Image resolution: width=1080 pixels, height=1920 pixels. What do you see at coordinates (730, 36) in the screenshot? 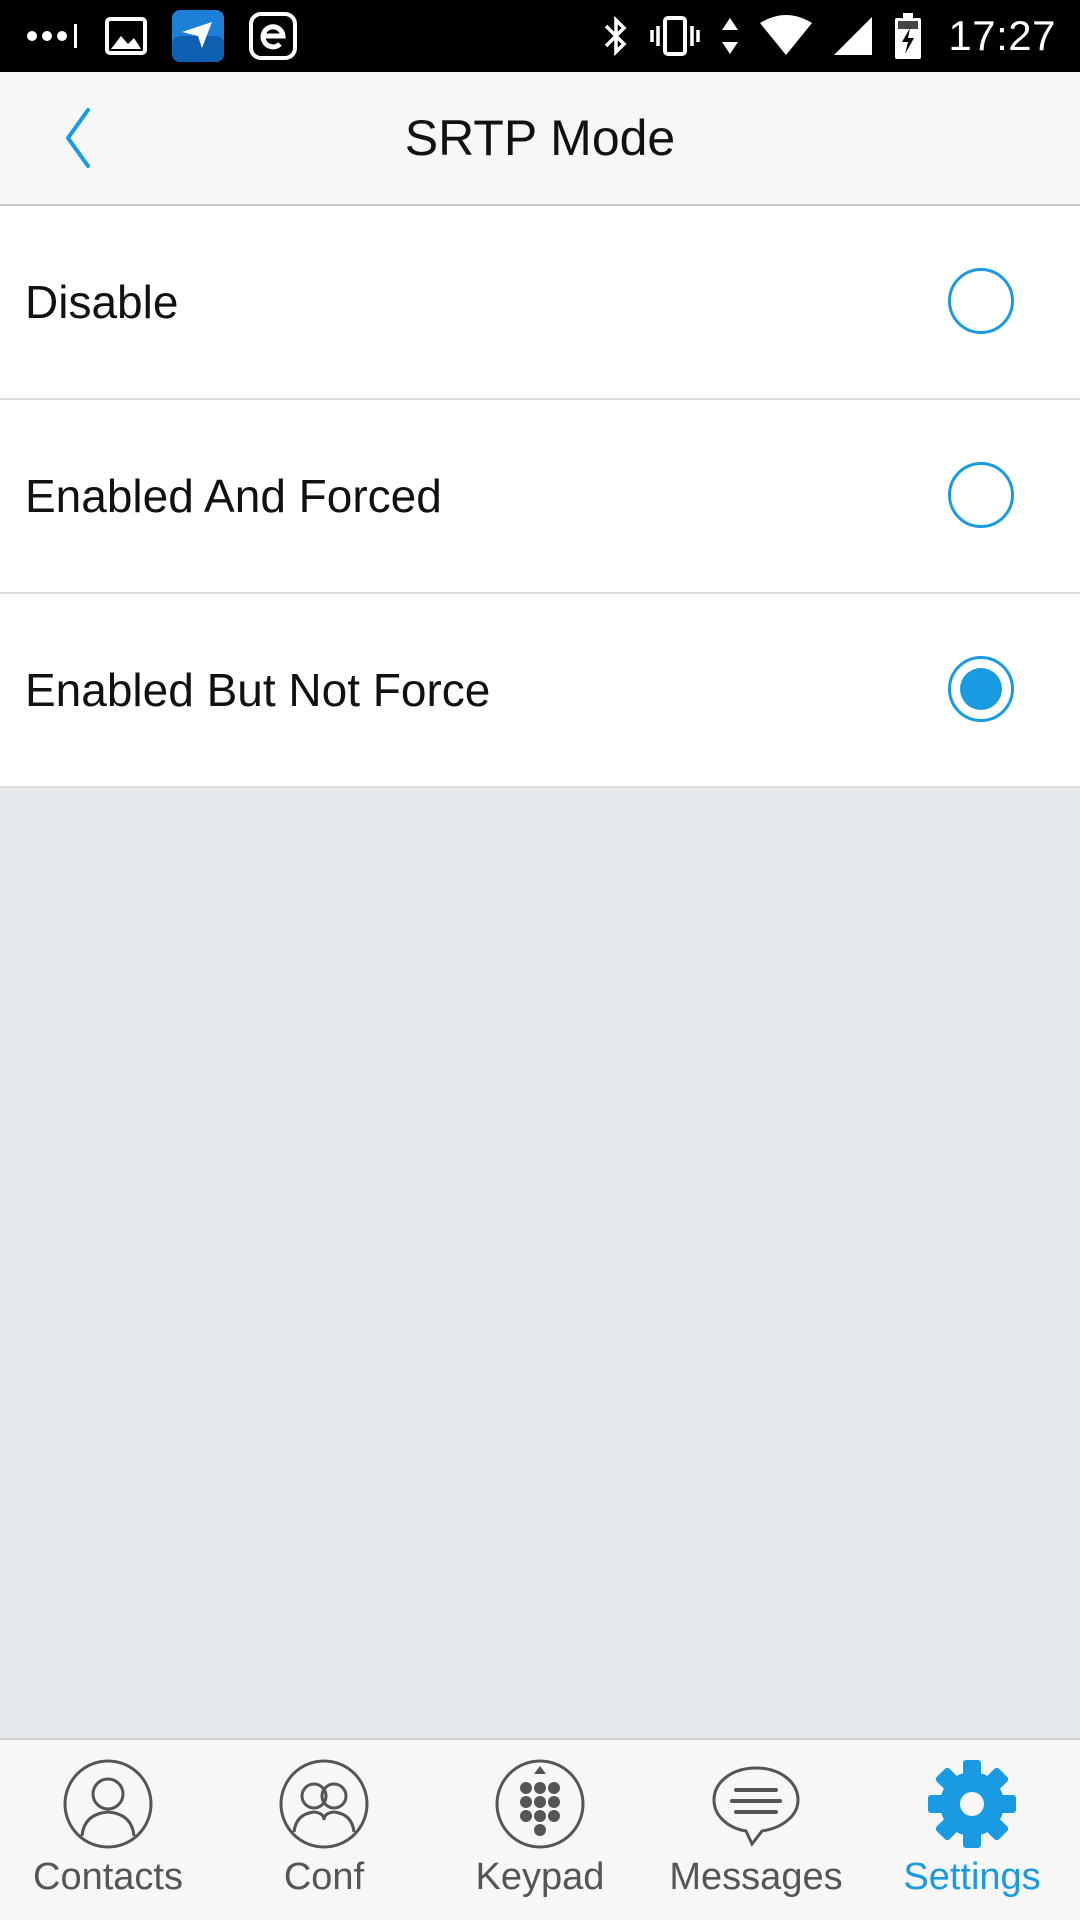
I see `data-arrows-icon` at bounding box center [730, 36].